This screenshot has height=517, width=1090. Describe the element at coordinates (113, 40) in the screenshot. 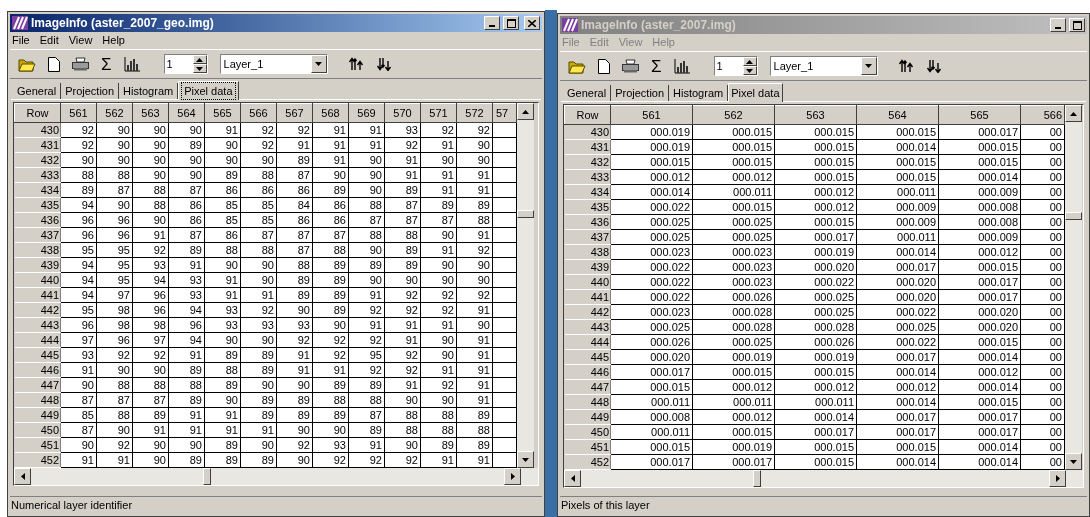

I see `menu-item: Help` at that location.